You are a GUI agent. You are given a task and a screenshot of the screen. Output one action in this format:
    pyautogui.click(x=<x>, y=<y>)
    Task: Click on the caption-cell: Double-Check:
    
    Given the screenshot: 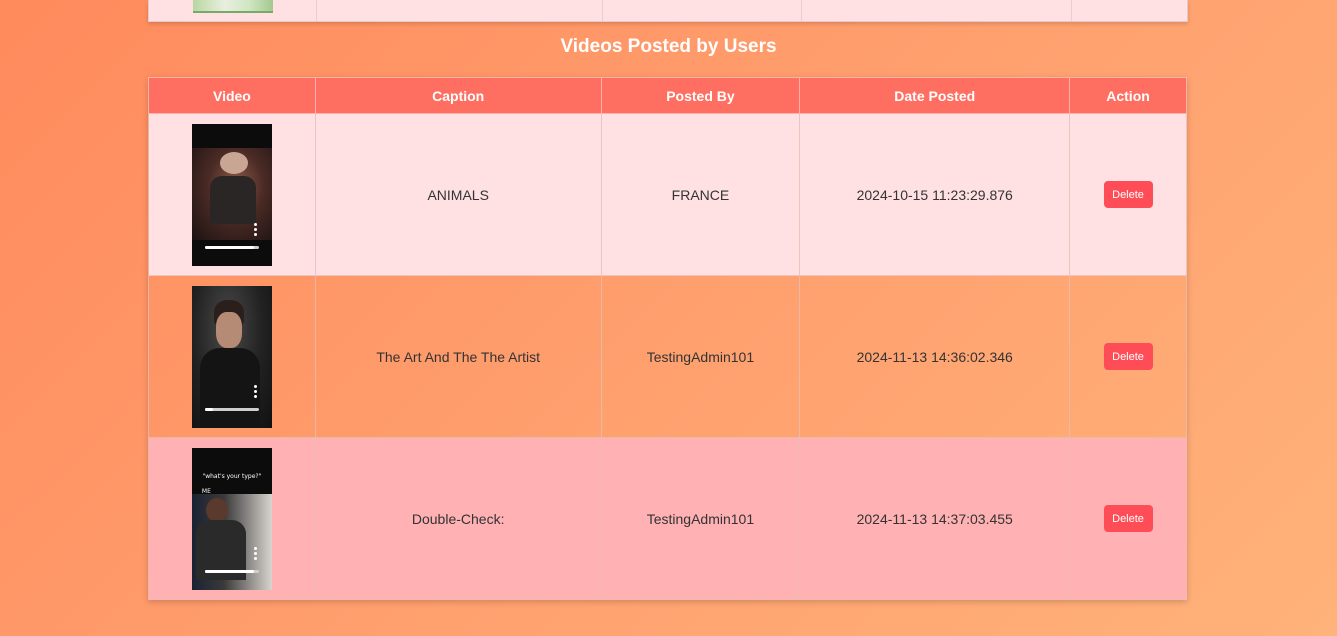 What is the action you would take?
    pyautogui.click(x=458, y=518)
    